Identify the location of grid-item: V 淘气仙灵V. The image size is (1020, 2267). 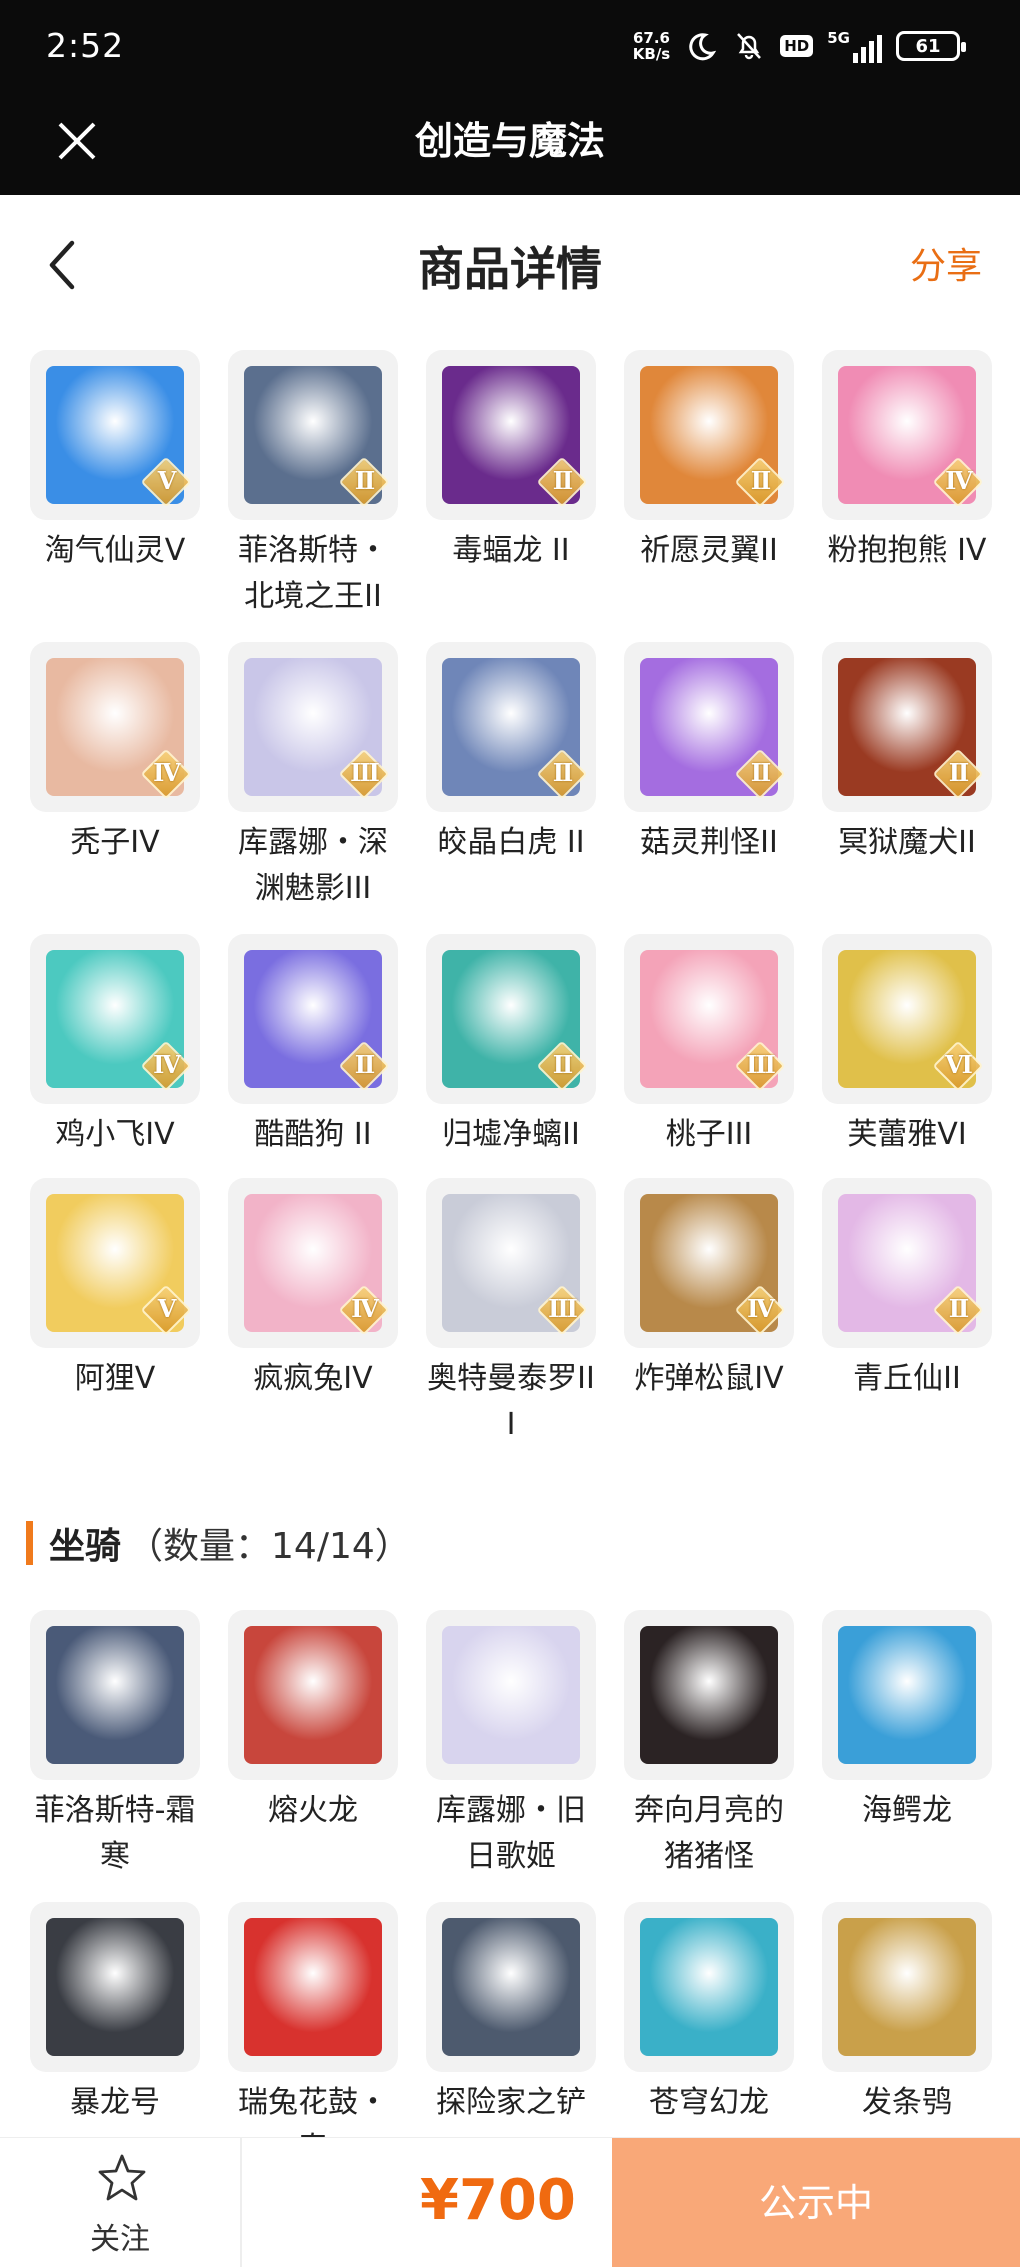
(115, 462).